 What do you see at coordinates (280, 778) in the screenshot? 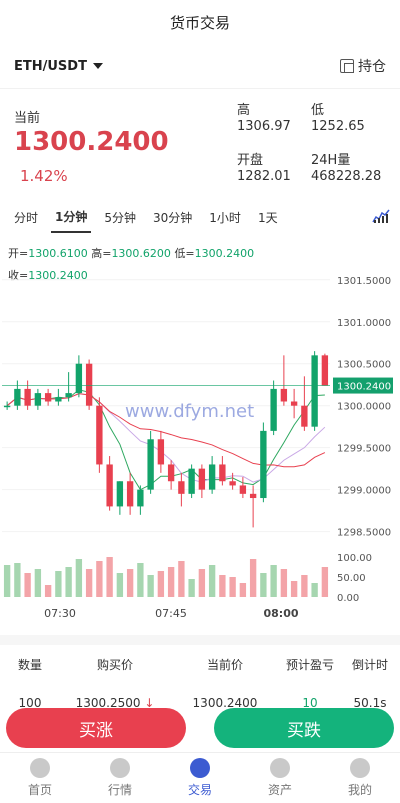
I see `nav-assets: 资产` at bounding box center [280, 778].